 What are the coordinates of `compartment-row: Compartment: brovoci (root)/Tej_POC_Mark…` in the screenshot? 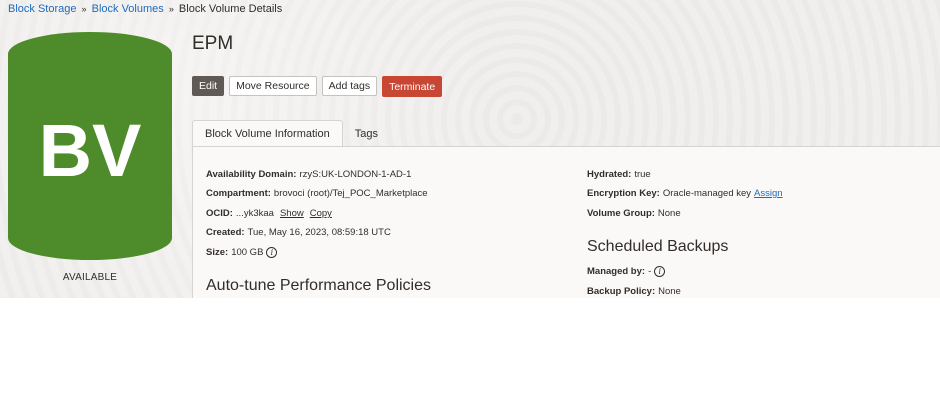 It's located at (317, 193).